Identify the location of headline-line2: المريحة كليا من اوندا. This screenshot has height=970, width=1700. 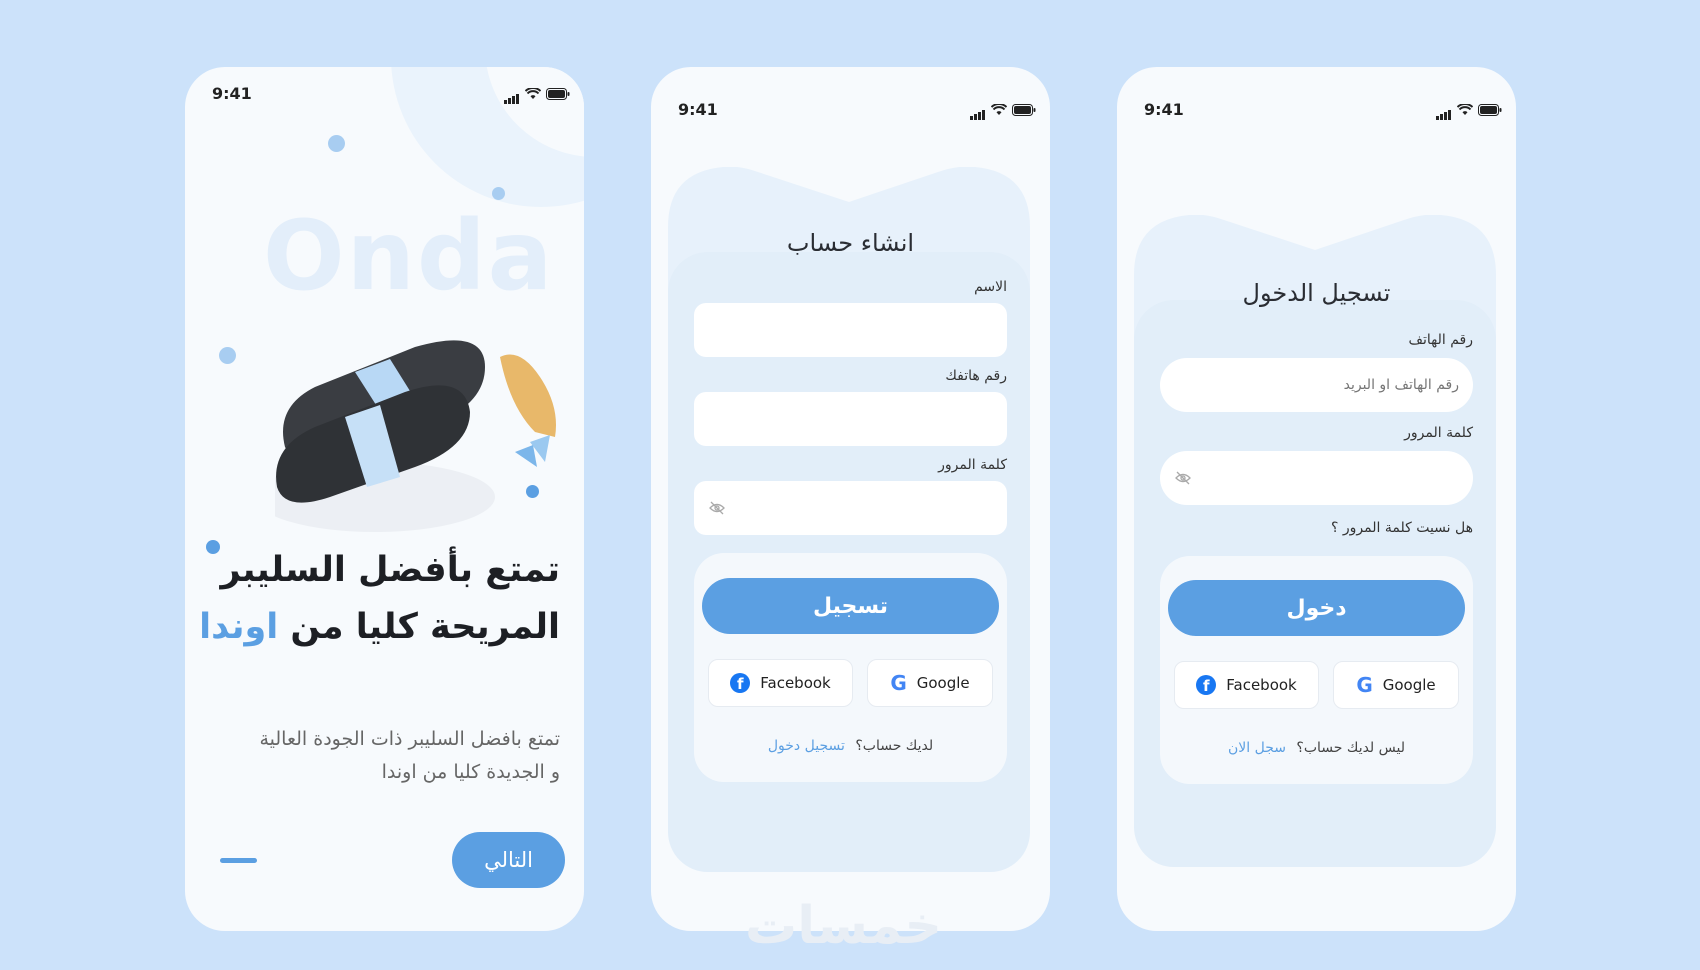
(379, 627).